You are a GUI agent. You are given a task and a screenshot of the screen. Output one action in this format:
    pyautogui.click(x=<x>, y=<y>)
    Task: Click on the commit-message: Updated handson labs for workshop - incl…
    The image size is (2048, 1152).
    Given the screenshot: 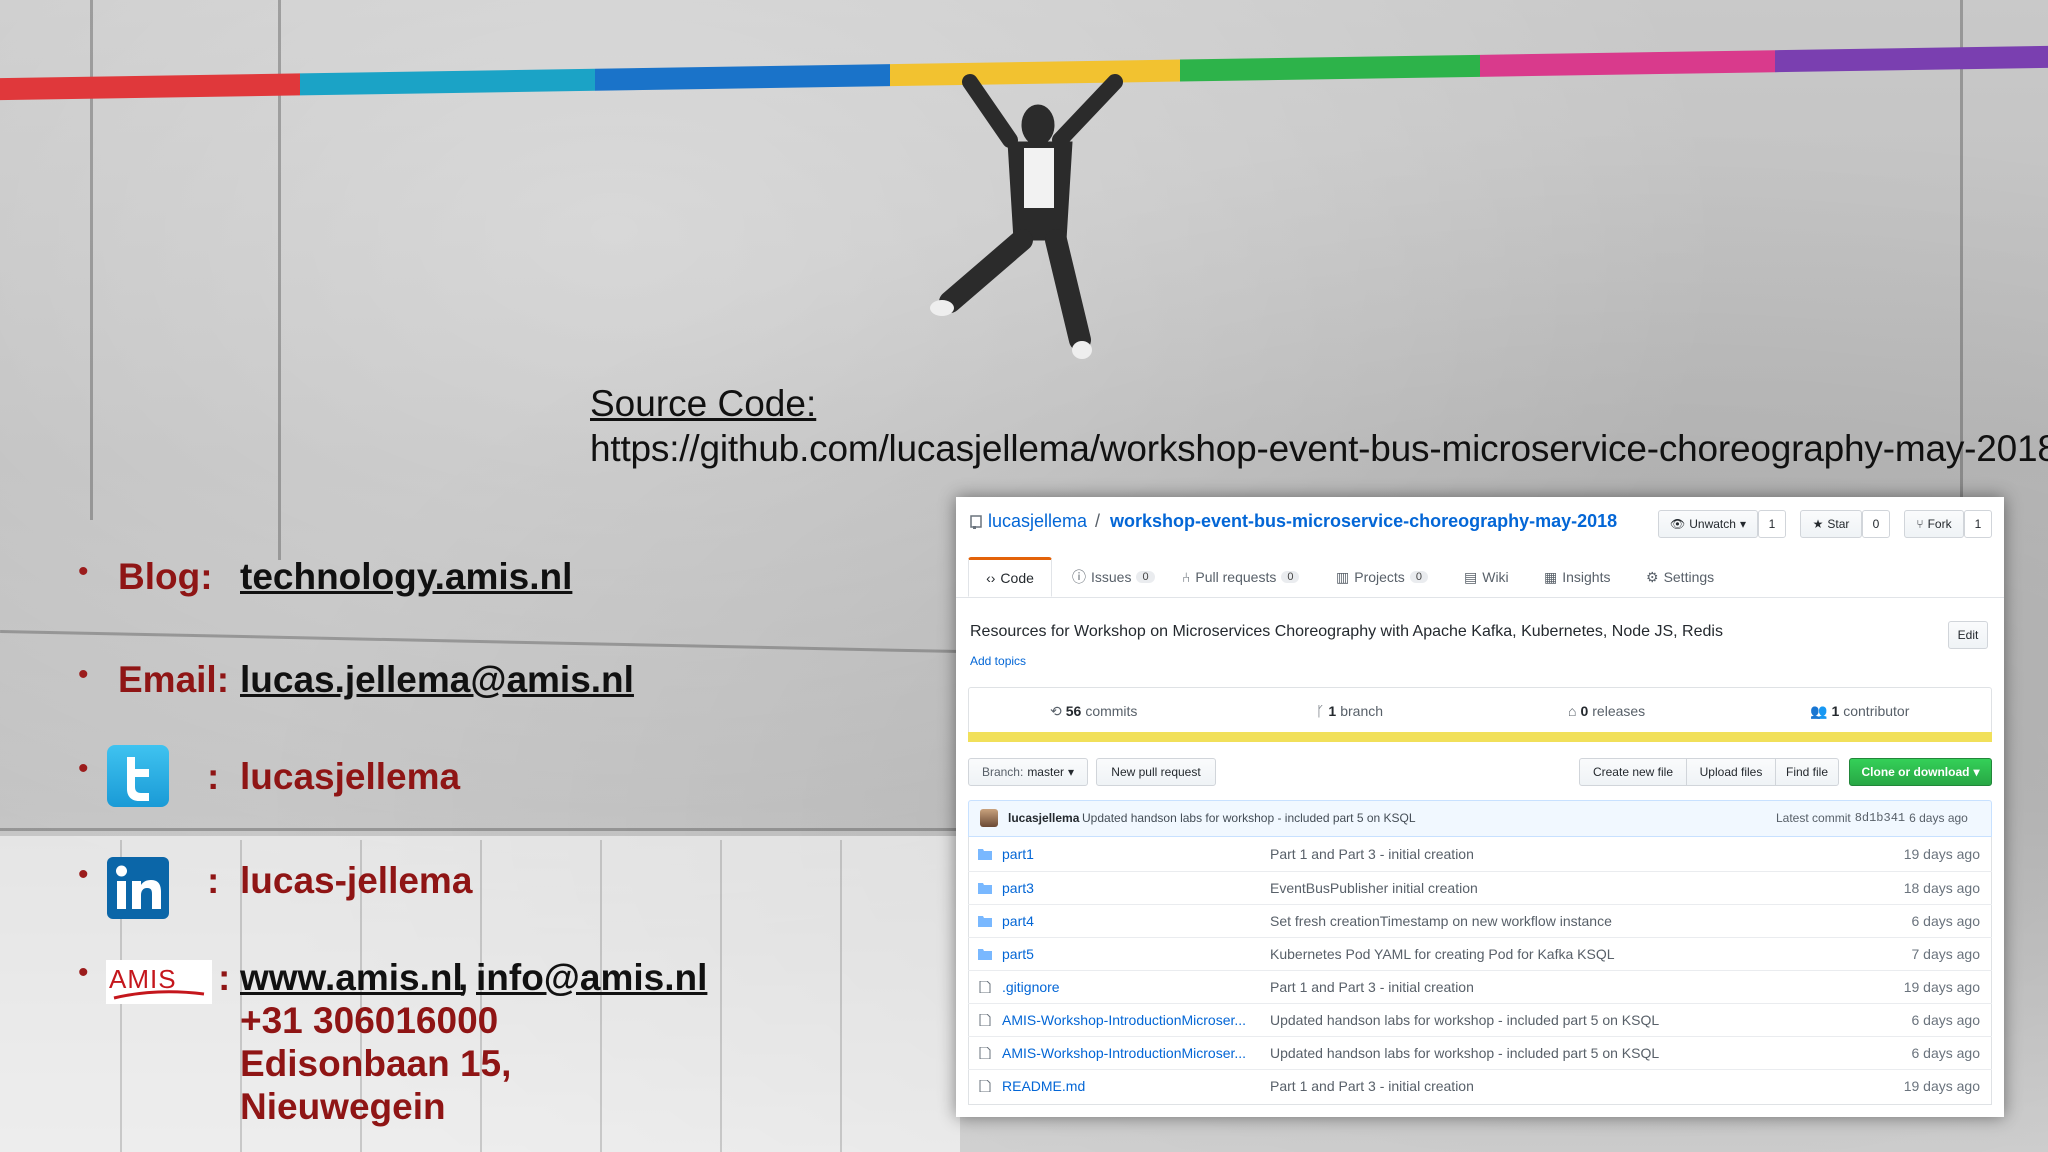 What is the action you would take?
    pyautogui.click(x=1249, y=818)
    